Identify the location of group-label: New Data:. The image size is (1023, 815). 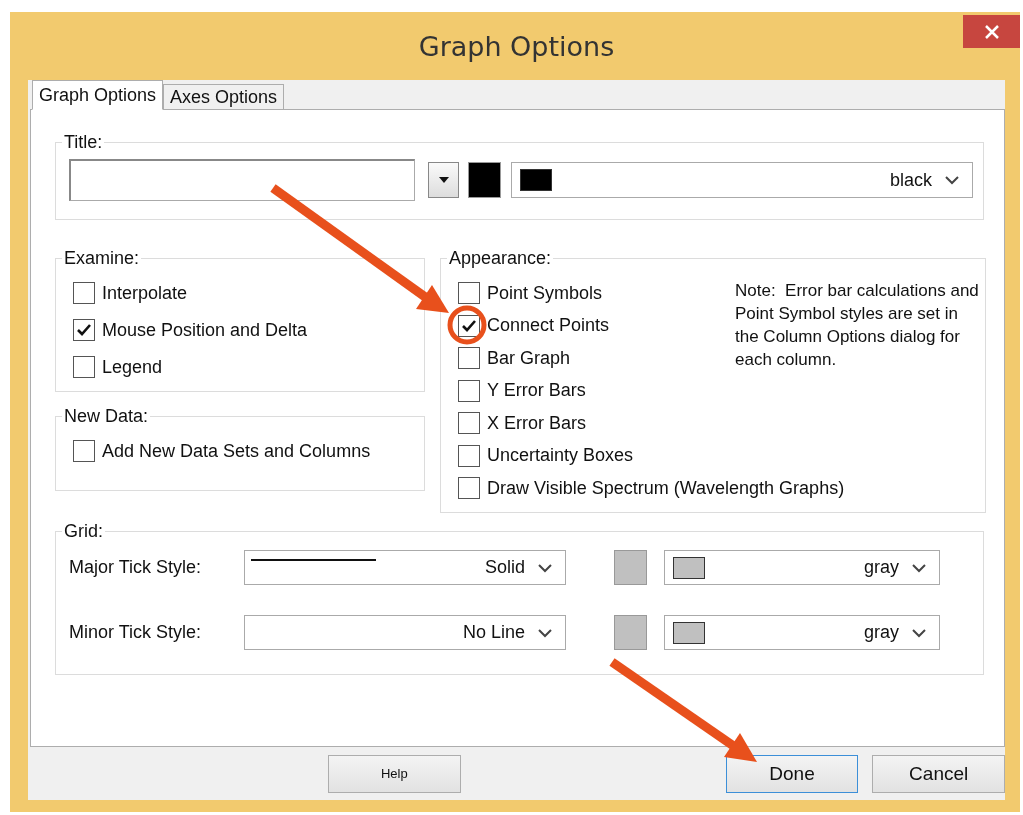
(106, 416).